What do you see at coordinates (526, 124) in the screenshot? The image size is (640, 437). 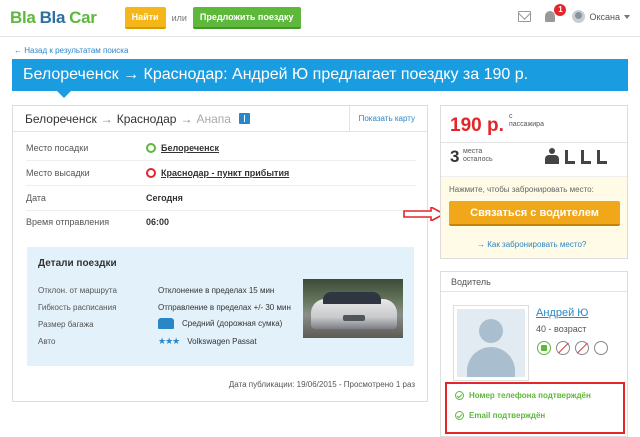 I see `per-line-2: пассажира` at bounding box center [526, 124].